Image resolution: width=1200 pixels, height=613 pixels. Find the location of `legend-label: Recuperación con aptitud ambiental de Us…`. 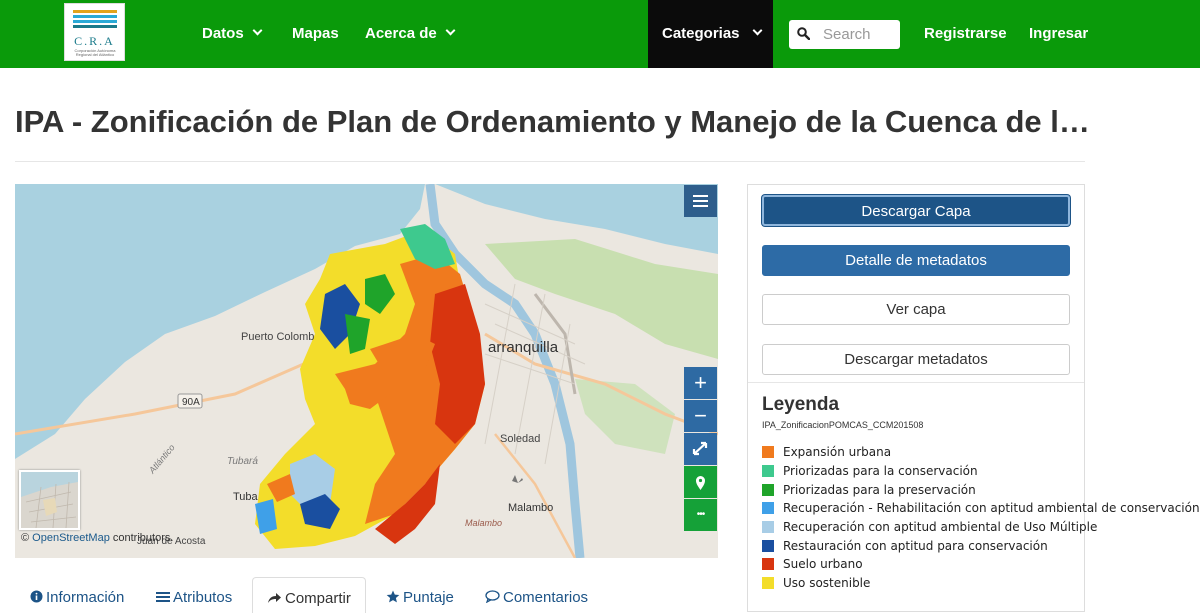

legend-label: Recuperación con aptitud ambiental de Us… is located at coordinates (940, 527).